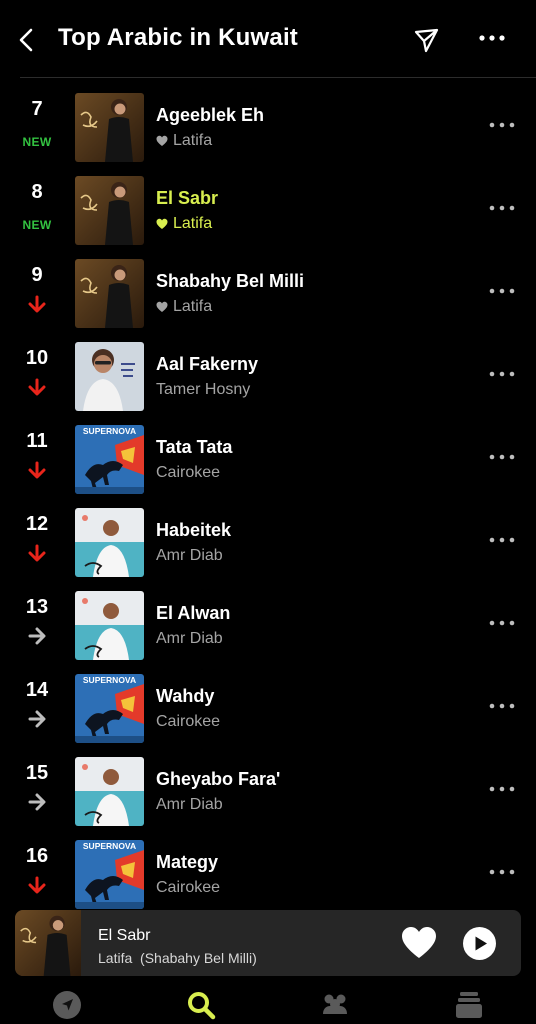 Image resolution: width=536 pixels, height=1024 pixels. Describe the element at coordinates (268, 943) in the screenshot. I see `mini-player: El Sabr Latifa (Shabahy Bel Milli)` at that location.